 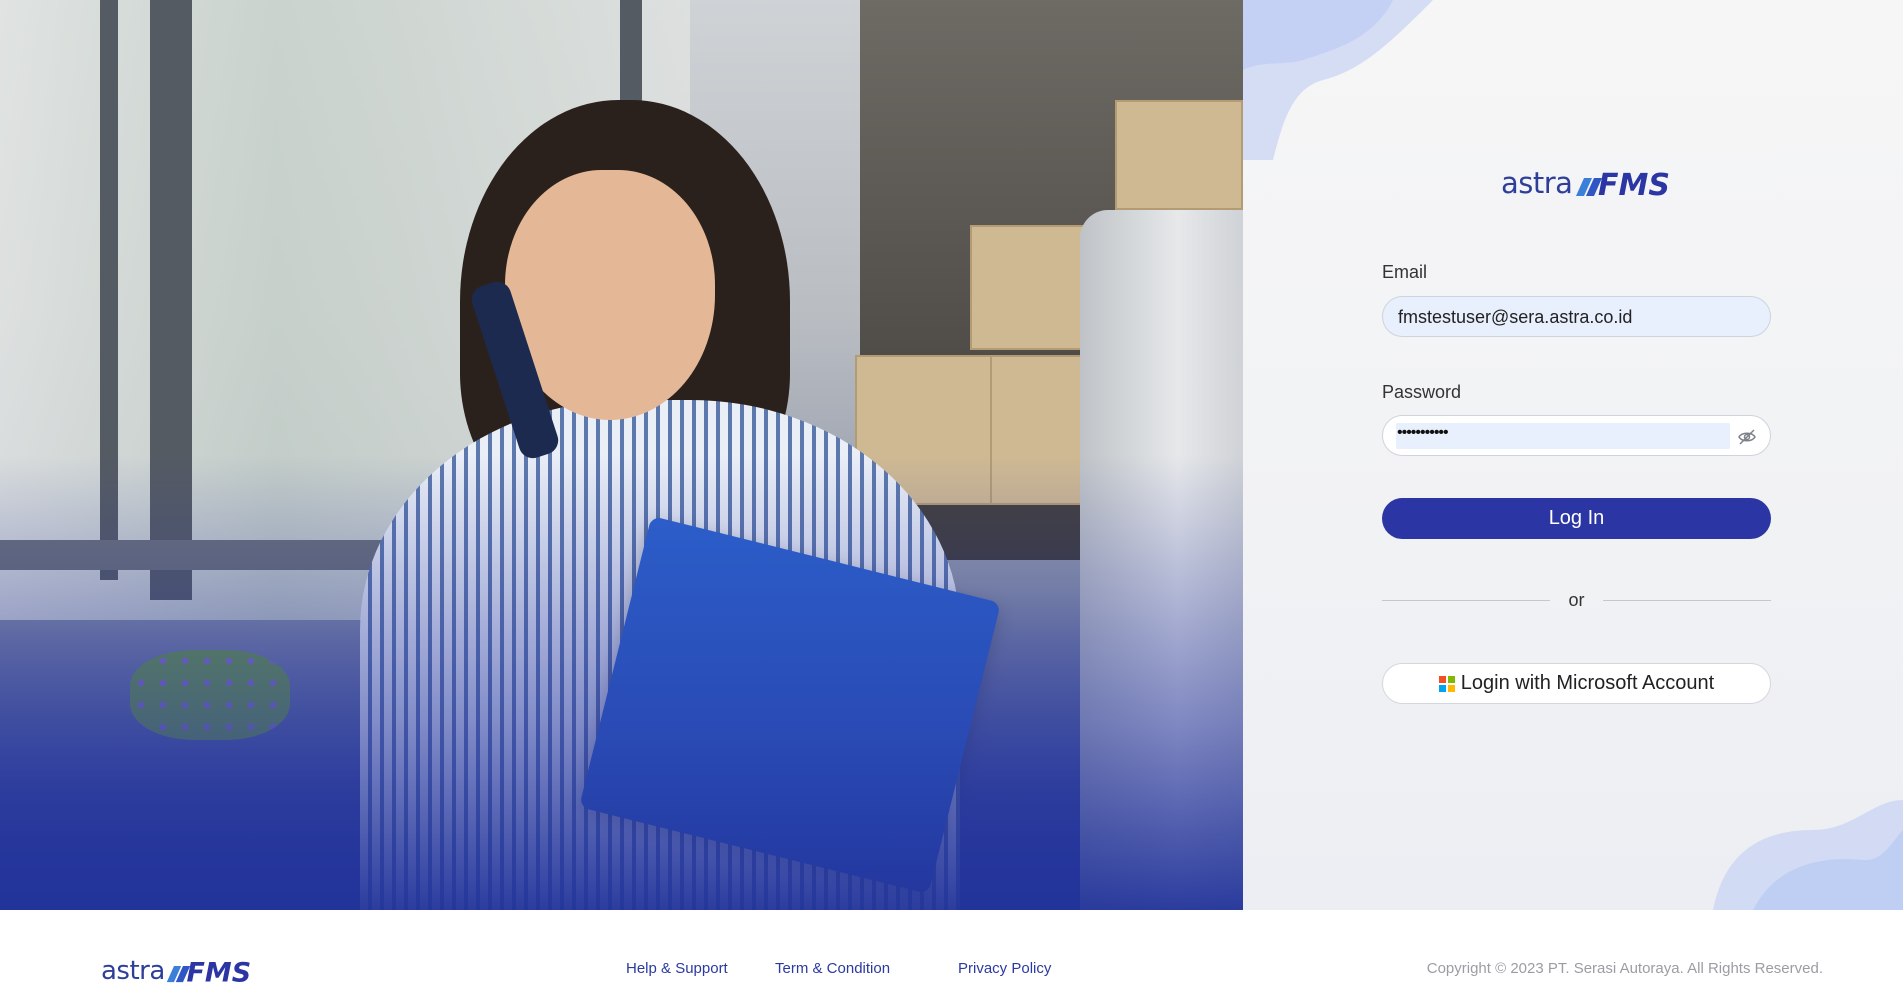 I want to click on logo-text-fms: FMS, so click(x=1634, y=183).